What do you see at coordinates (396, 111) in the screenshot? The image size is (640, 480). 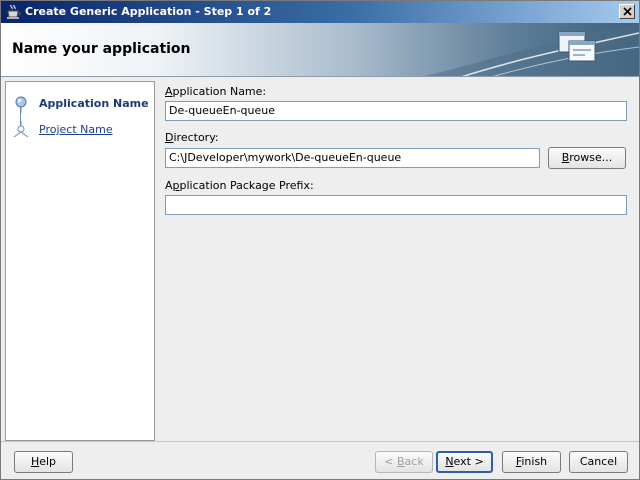 I see `app-name-input: De-queueEn-queue` at bounding box center [396, 111].